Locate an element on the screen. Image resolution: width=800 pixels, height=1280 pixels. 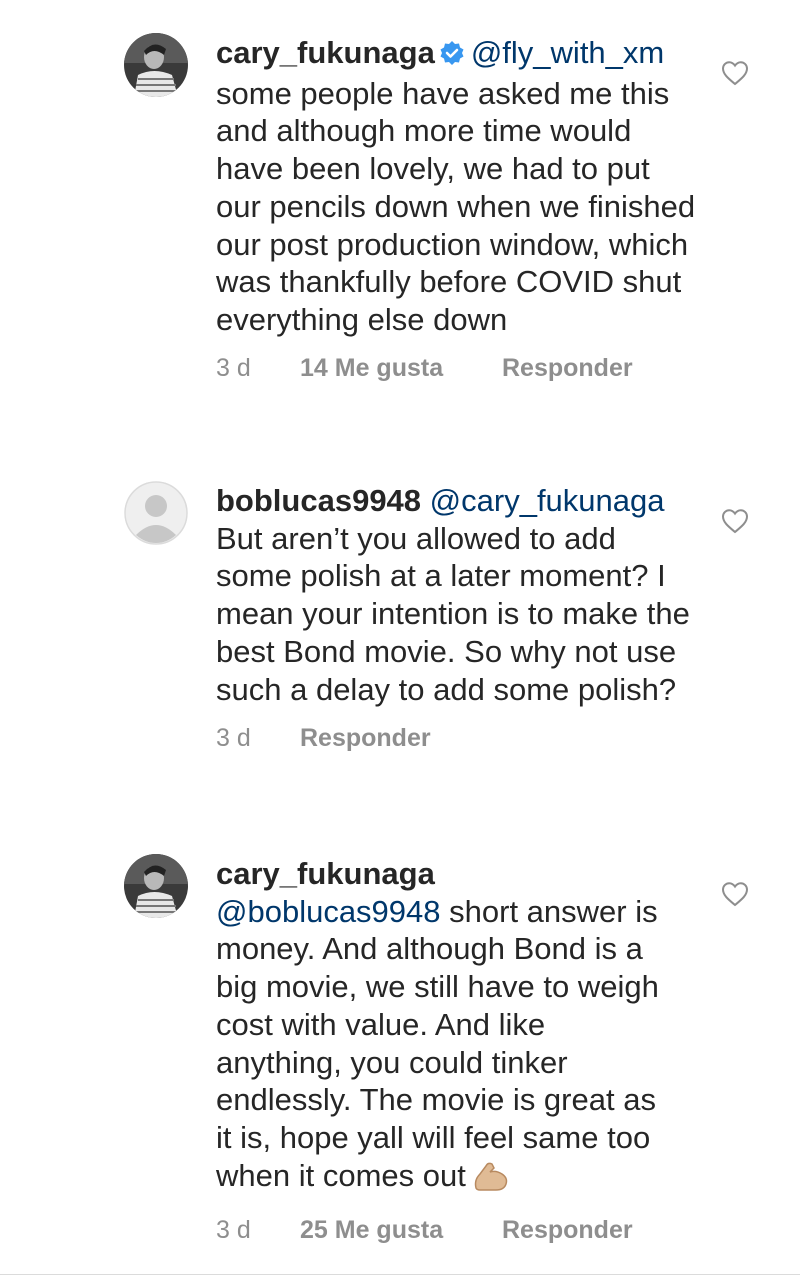
mention-link: @fly_with_xm is located at coordinates (567, 52).